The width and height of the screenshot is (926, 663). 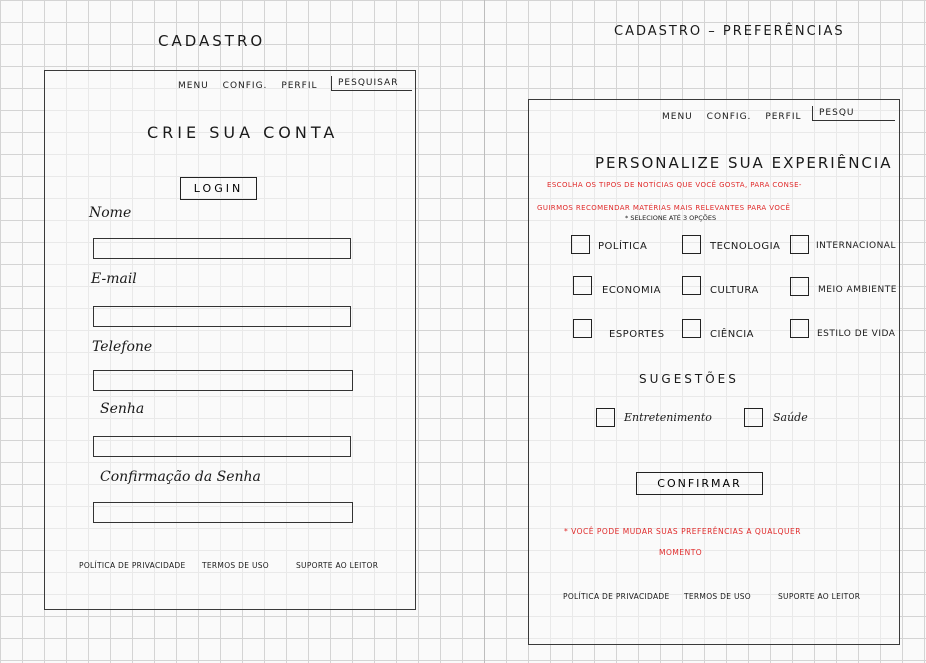 What do you see at coordinates (223, 512) in the screenshot?
I see `password-confirm-field` at bounding box center [223, 512].